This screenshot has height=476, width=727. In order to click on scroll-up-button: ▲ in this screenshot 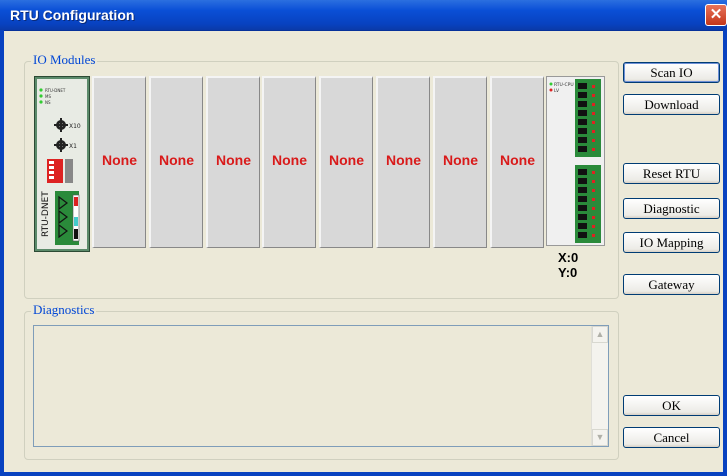, I will do `click(600, 334)`.